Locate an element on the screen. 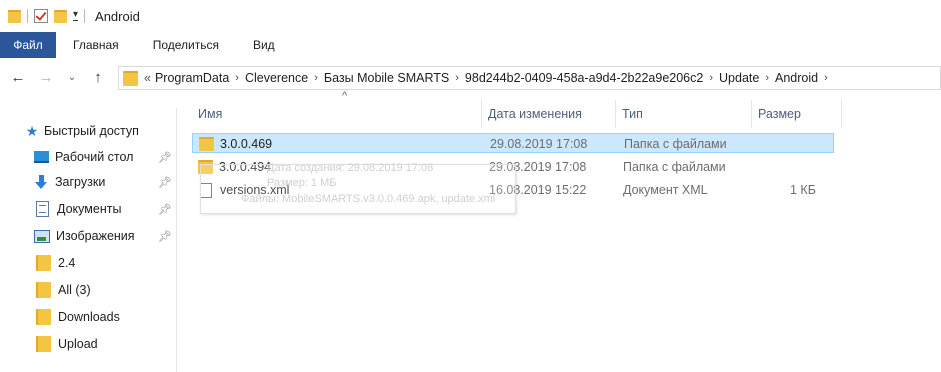 This screenshot has width=941, height=372. sidebar-item-downloads-folder: Downloads is located at coordinates (78, 317).